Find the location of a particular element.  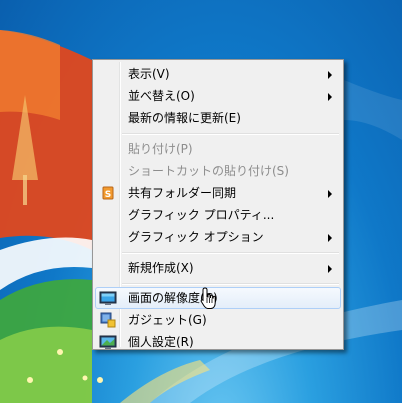

menu-item-label: 表示(V) is located at coordinates (149, 74).